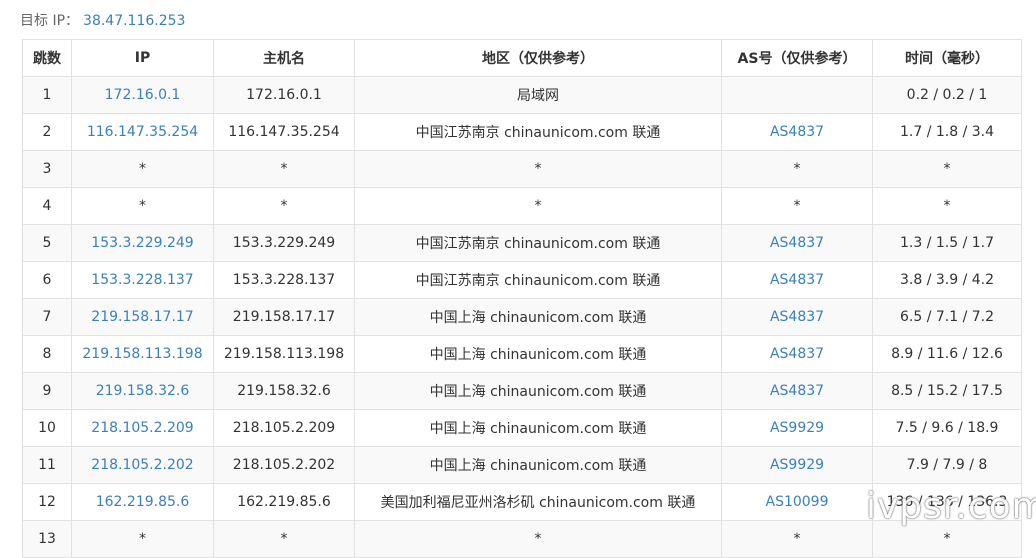 This screenshot has width=1036, height=558. I want to click on cell-hostname: 218.105.2.209, so click(284, 428).